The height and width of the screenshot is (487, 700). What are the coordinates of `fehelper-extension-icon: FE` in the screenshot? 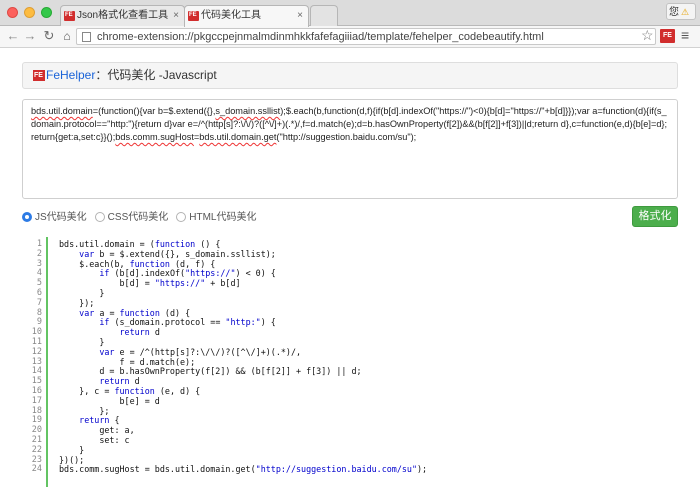 It's located at (667, 36).